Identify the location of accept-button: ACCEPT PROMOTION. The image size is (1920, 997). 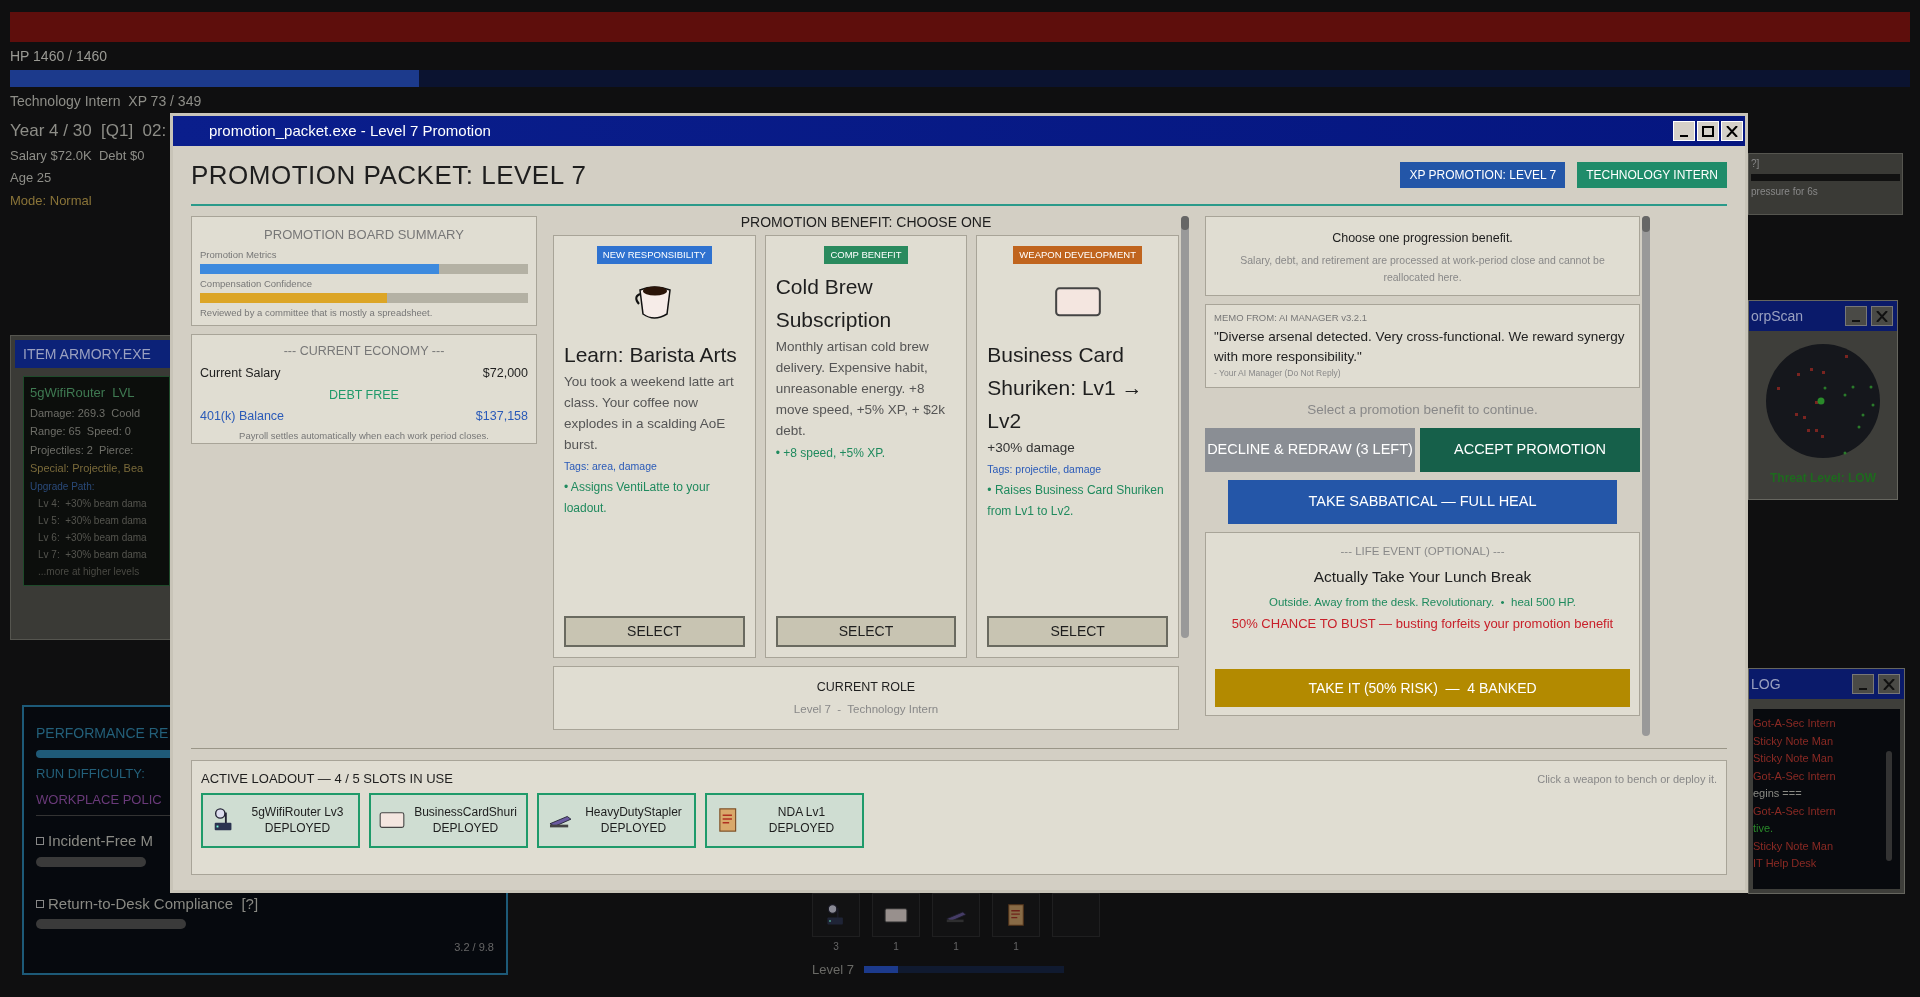
(1530, 450).